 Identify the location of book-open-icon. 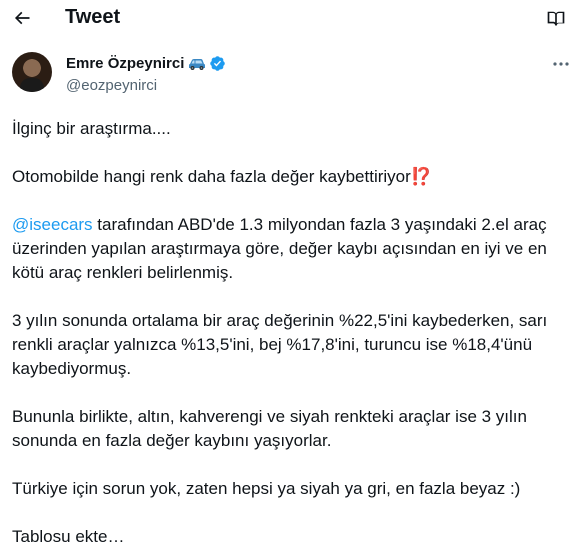
(556, 18).